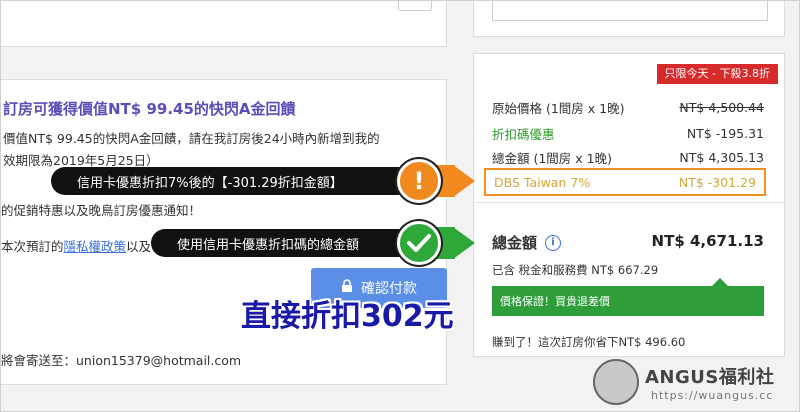  What do you see at coordinates (575, 270) in the screenshot?
I see `tax-fee-line: 已含 稅金和服務費 NT$ 667.29` at bounding box center [575, 270].